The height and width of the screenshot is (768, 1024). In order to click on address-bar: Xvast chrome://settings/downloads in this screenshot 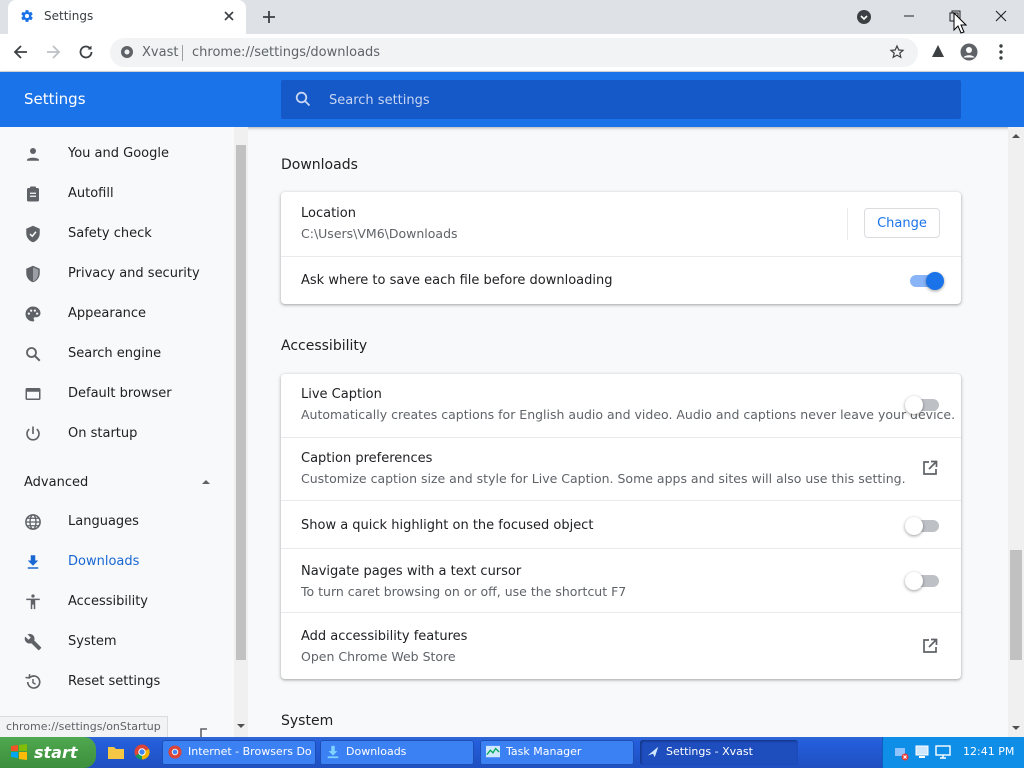, I will do `click(514, 52)`.